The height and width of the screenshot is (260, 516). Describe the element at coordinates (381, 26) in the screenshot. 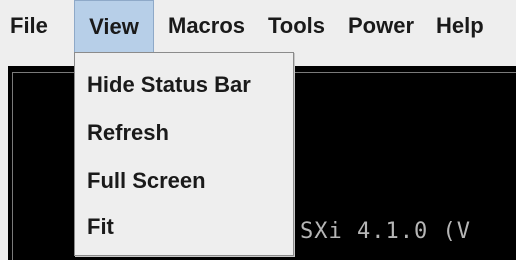

I see `menu-power: Power` at that location.